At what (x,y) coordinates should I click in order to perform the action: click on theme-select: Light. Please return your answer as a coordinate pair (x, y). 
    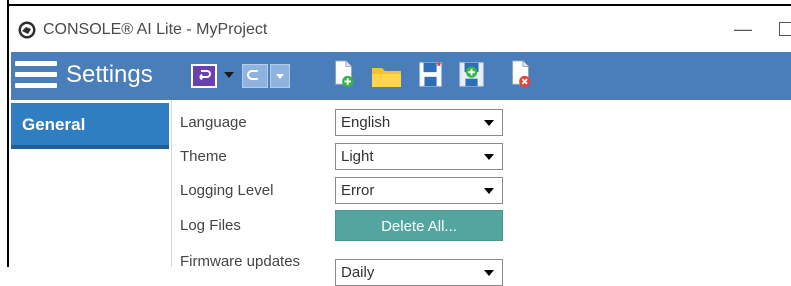
    Looking at the image, I should click on (419, 156).